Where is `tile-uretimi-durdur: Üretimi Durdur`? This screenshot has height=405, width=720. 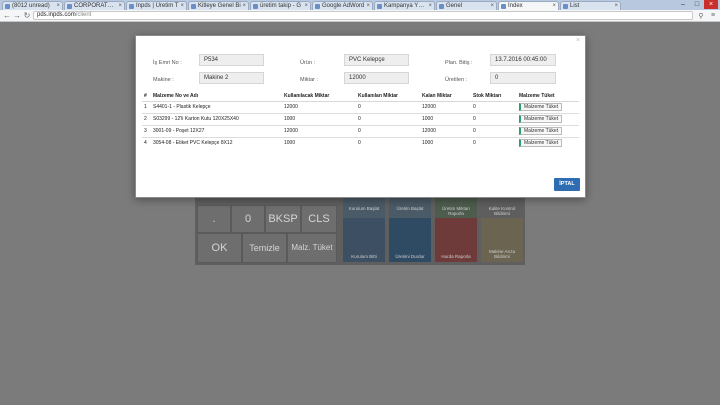 tile-uretimi-durdur: Üretimi Durdur is located at coordinates (410, 240).